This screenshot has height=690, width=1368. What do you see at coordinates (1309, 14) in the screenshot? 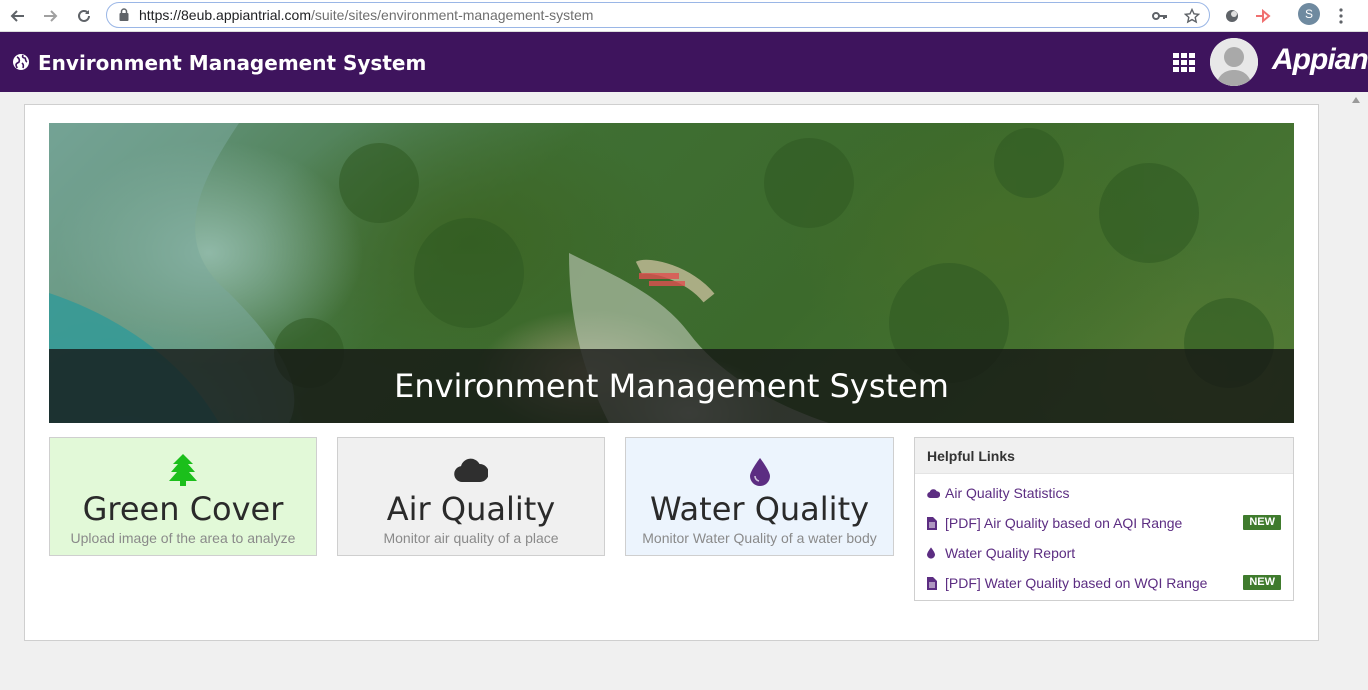
I see `profile-avatar: S` at bounding box center [1309, 14].